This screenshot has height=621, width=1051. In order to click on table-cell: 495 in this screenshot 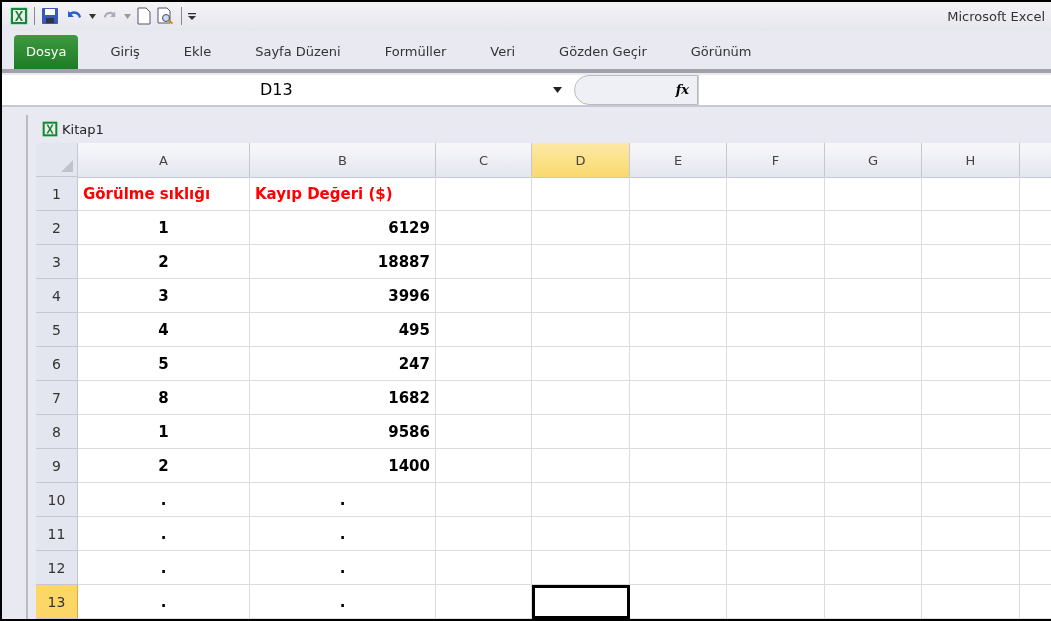, I will do `click(343, 330)`.